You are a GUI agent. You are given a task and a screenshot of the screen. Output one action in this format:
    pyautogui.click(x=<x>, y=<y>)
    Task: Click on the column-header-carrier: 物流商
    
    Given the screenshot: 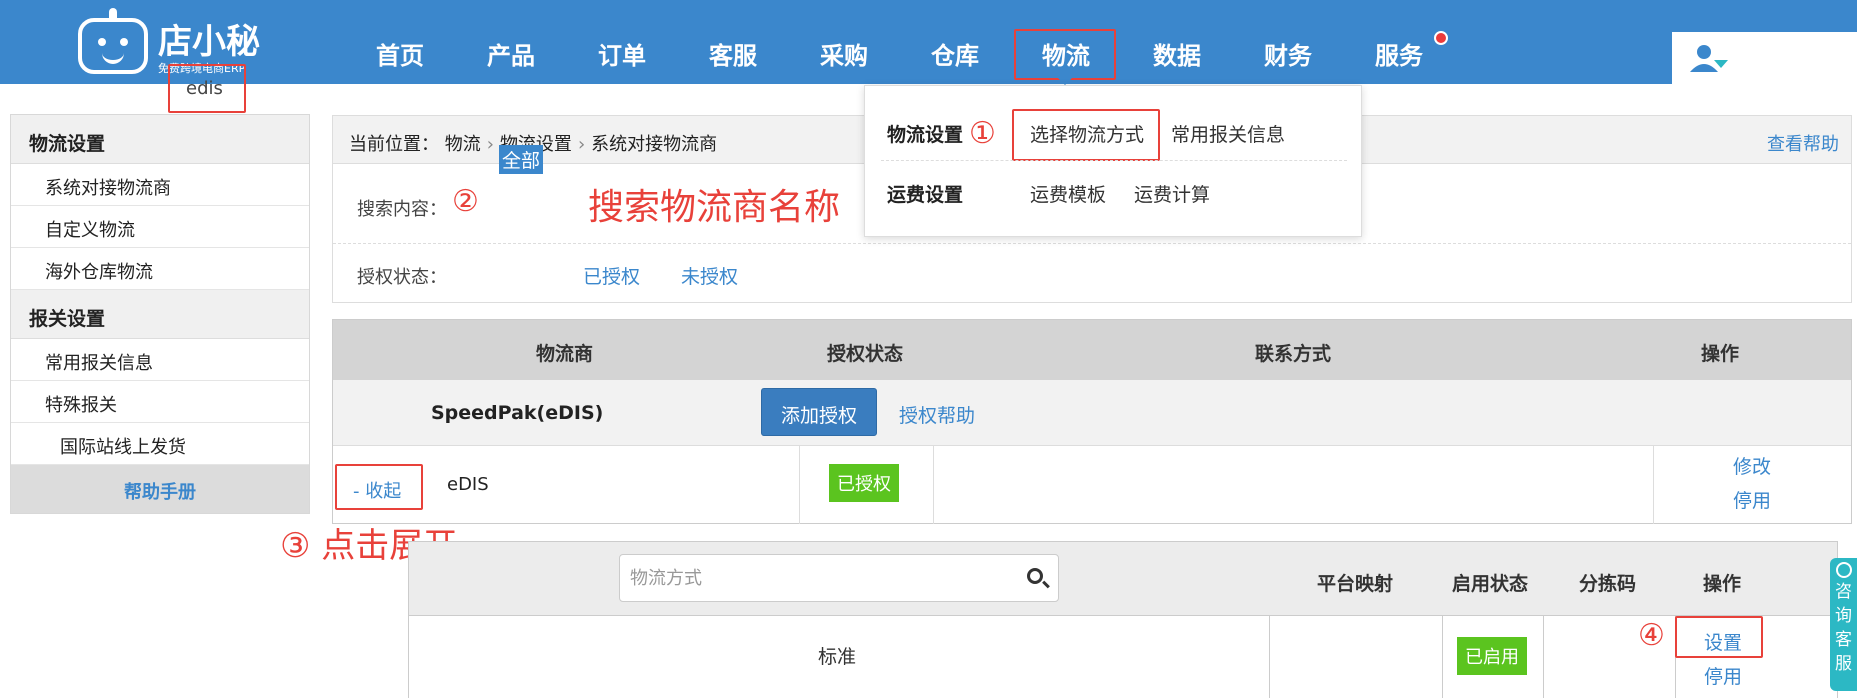 What is the action you would take?
    pyautogui.click(x=565, y=354)
    